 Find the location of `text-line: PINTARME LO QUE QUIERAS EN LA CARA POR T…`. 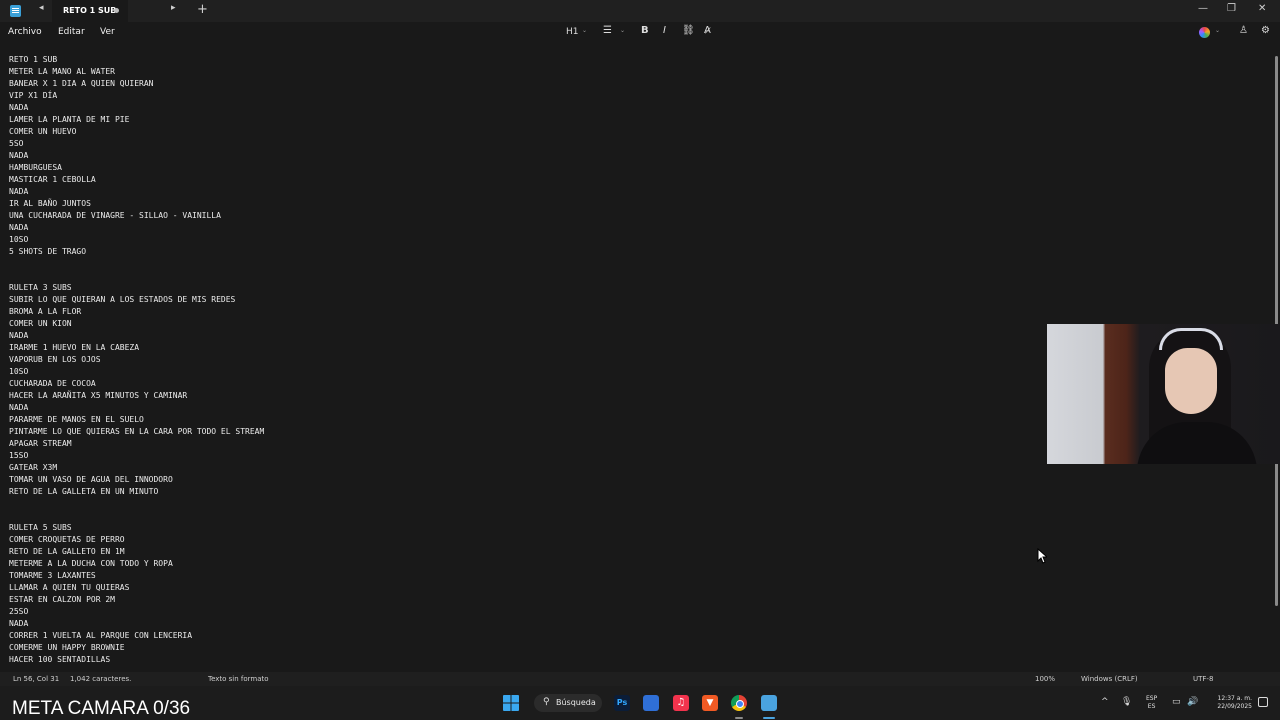

text-line: PINTARME LO QUE QUIERAS EN LA CARA POR T… is located at coordinates (359, 432).